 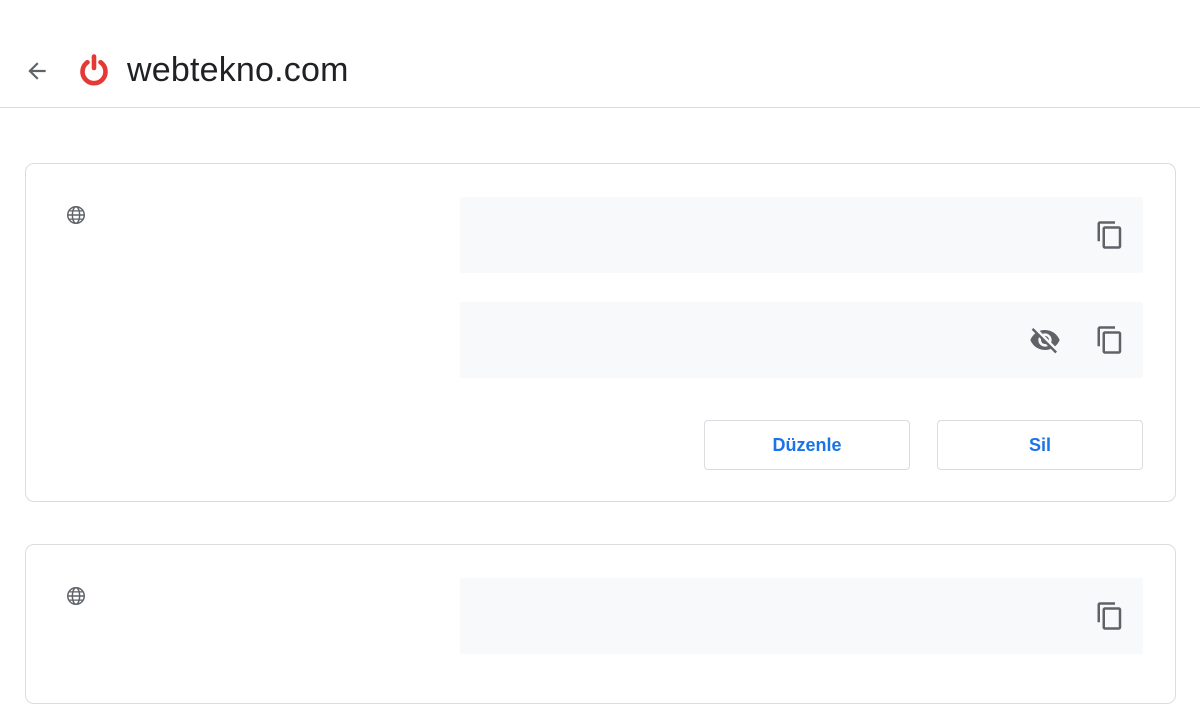 I want to click on password-field, so click(x=801, y=340).